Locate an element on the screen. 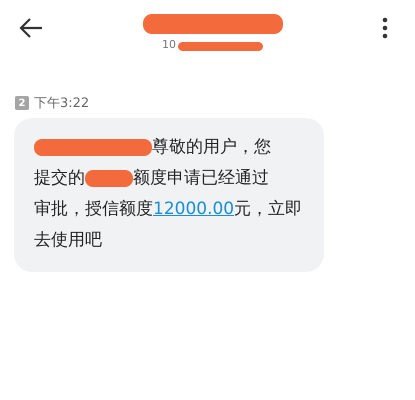  redaction-mark is located at coordinates (109, 178).